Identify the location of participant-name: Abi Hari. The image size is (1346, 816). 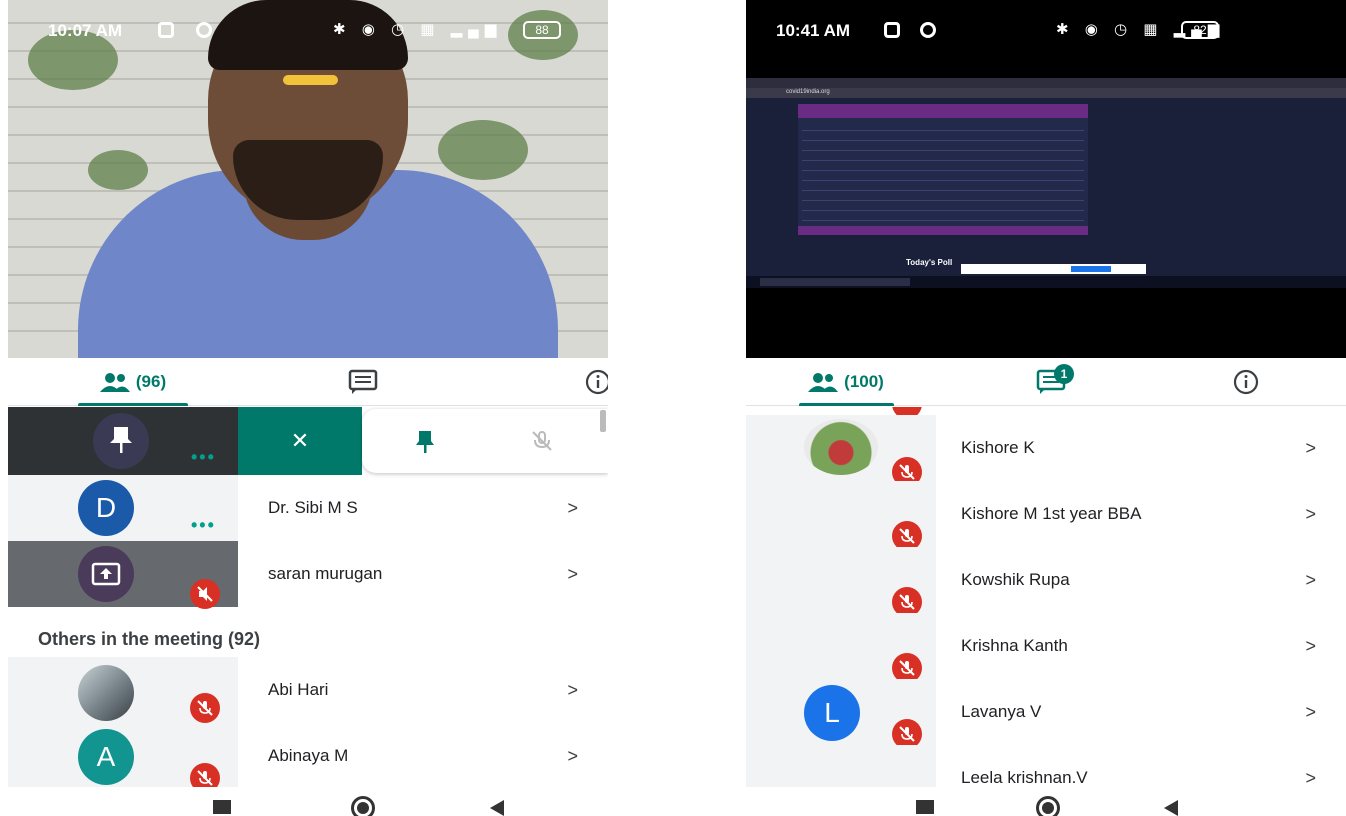
(298, 689).